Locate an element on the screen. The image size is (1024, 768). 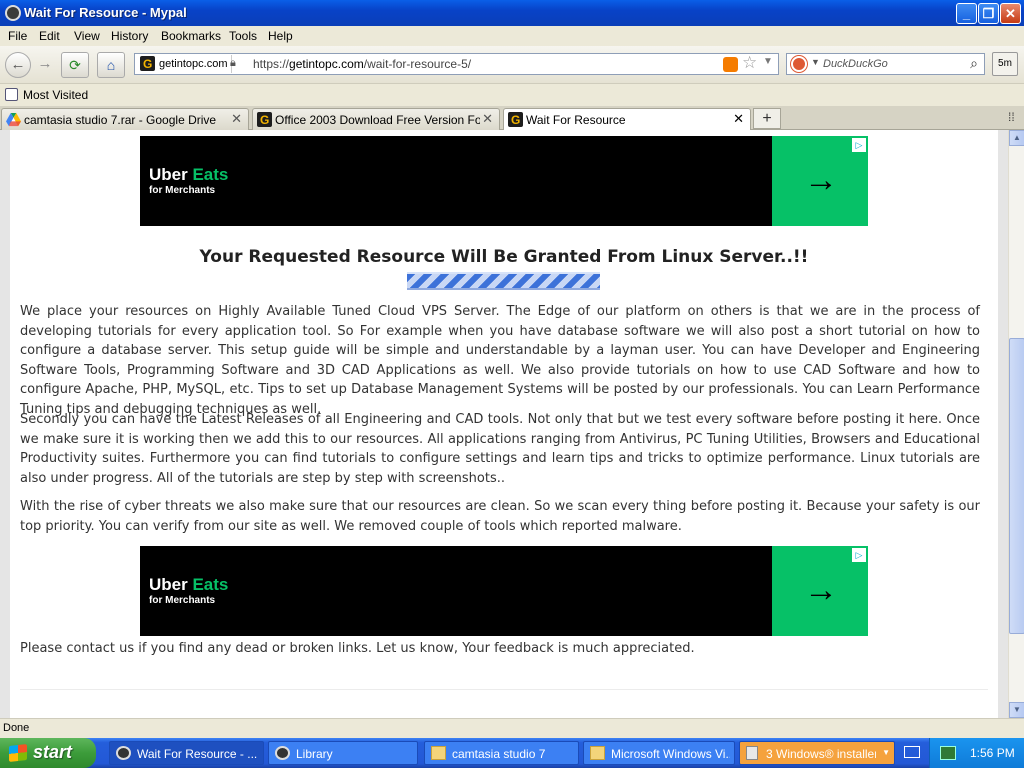
tab-google-drive: camtasia studio 7.rar - Google Drive ✕ is located at coordinates (125, 119).